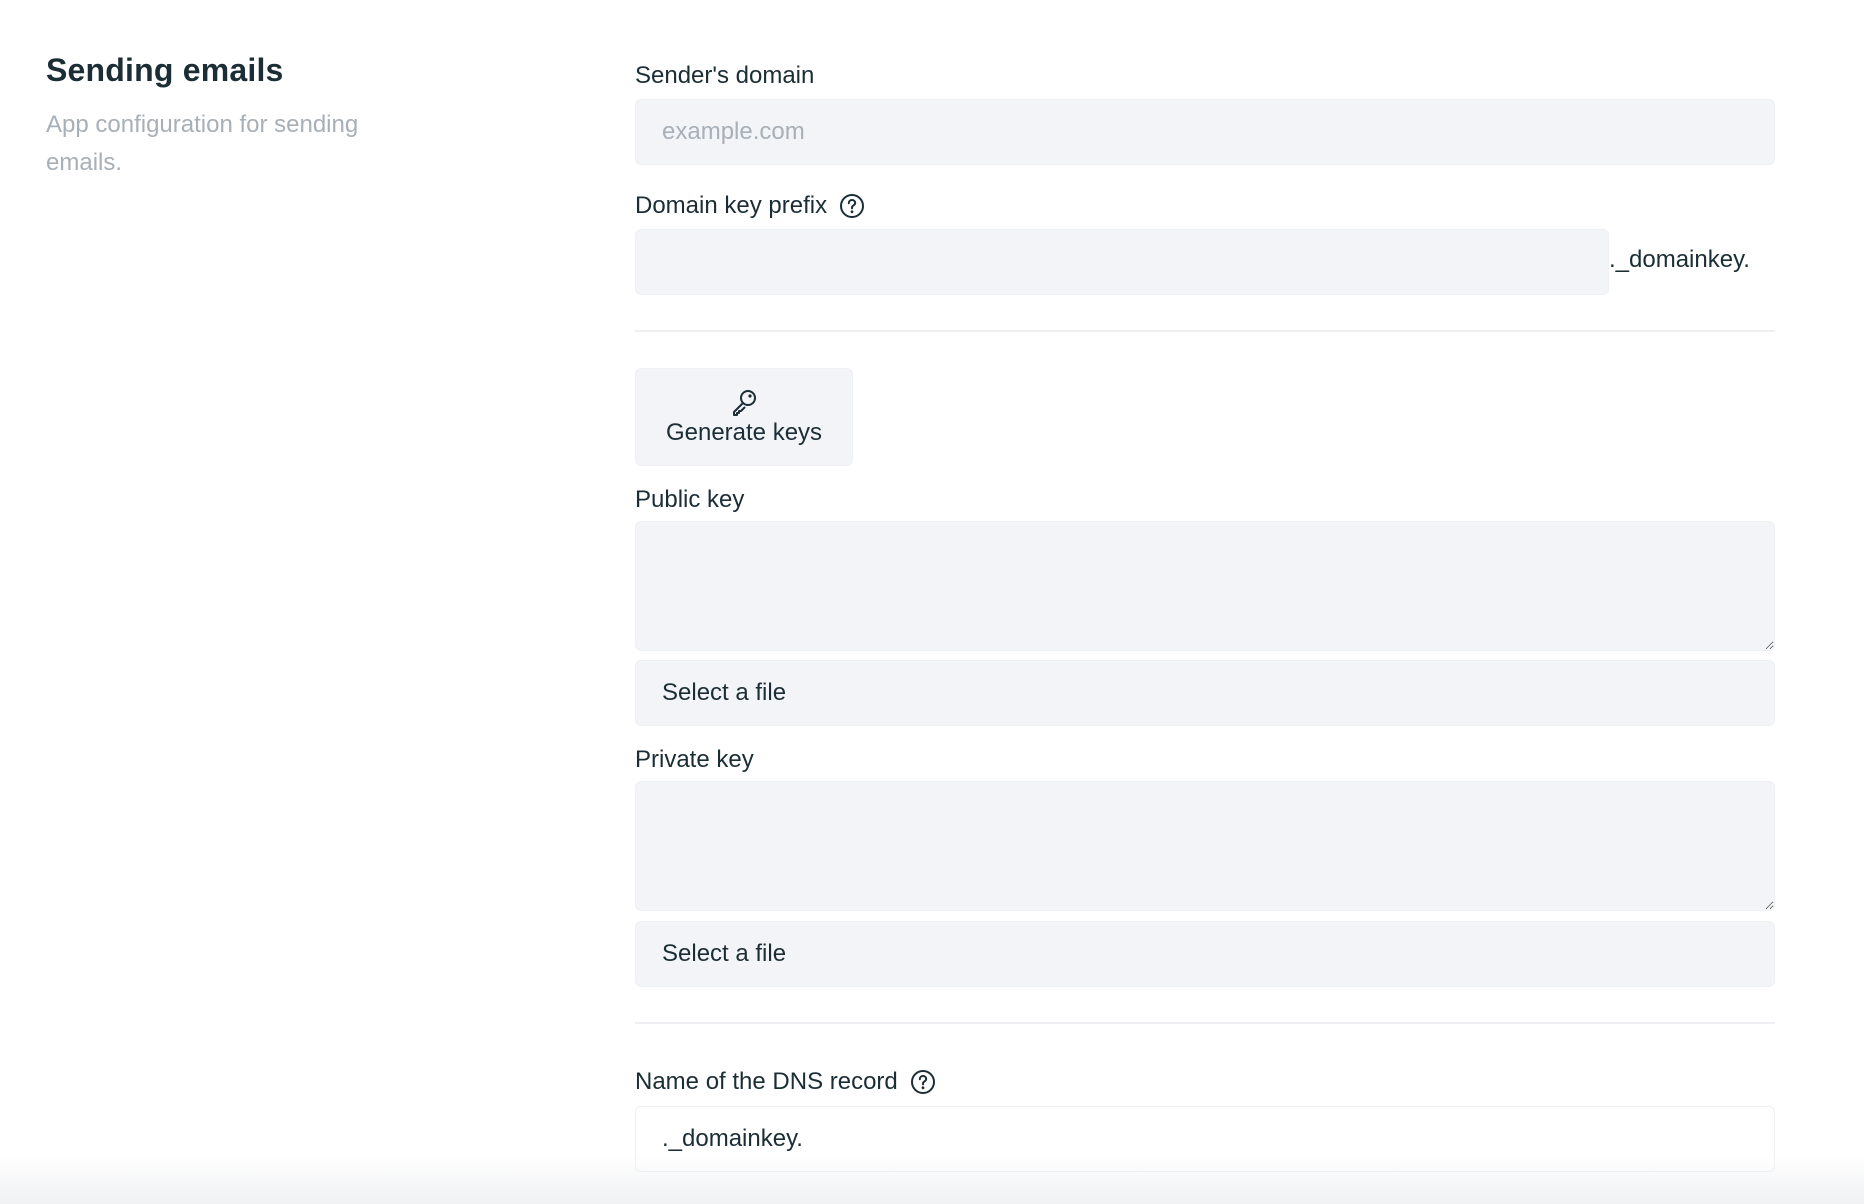 The image size is (1864, 1204). I want to click on public-key-select-file-button: Select a file, so click(1205, 693).